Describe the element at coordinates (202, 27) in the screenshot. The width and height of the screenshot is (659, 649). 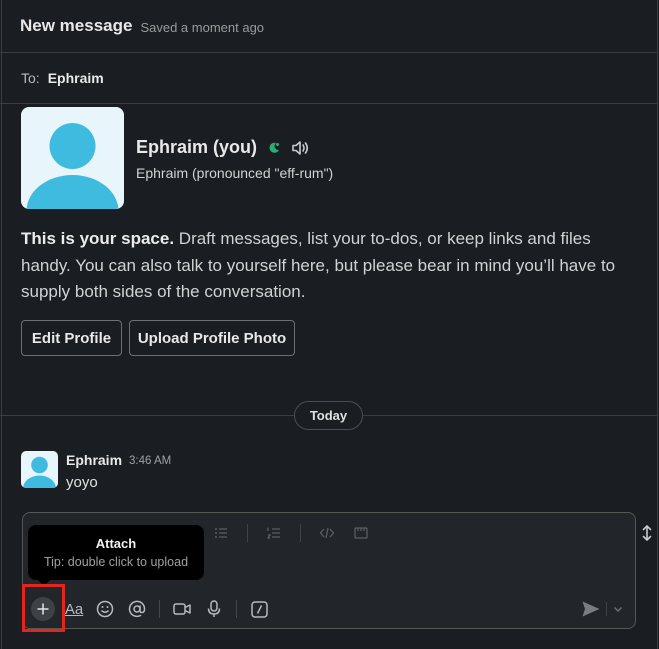
I see `saved-status: Saved a moment ago` at that location.